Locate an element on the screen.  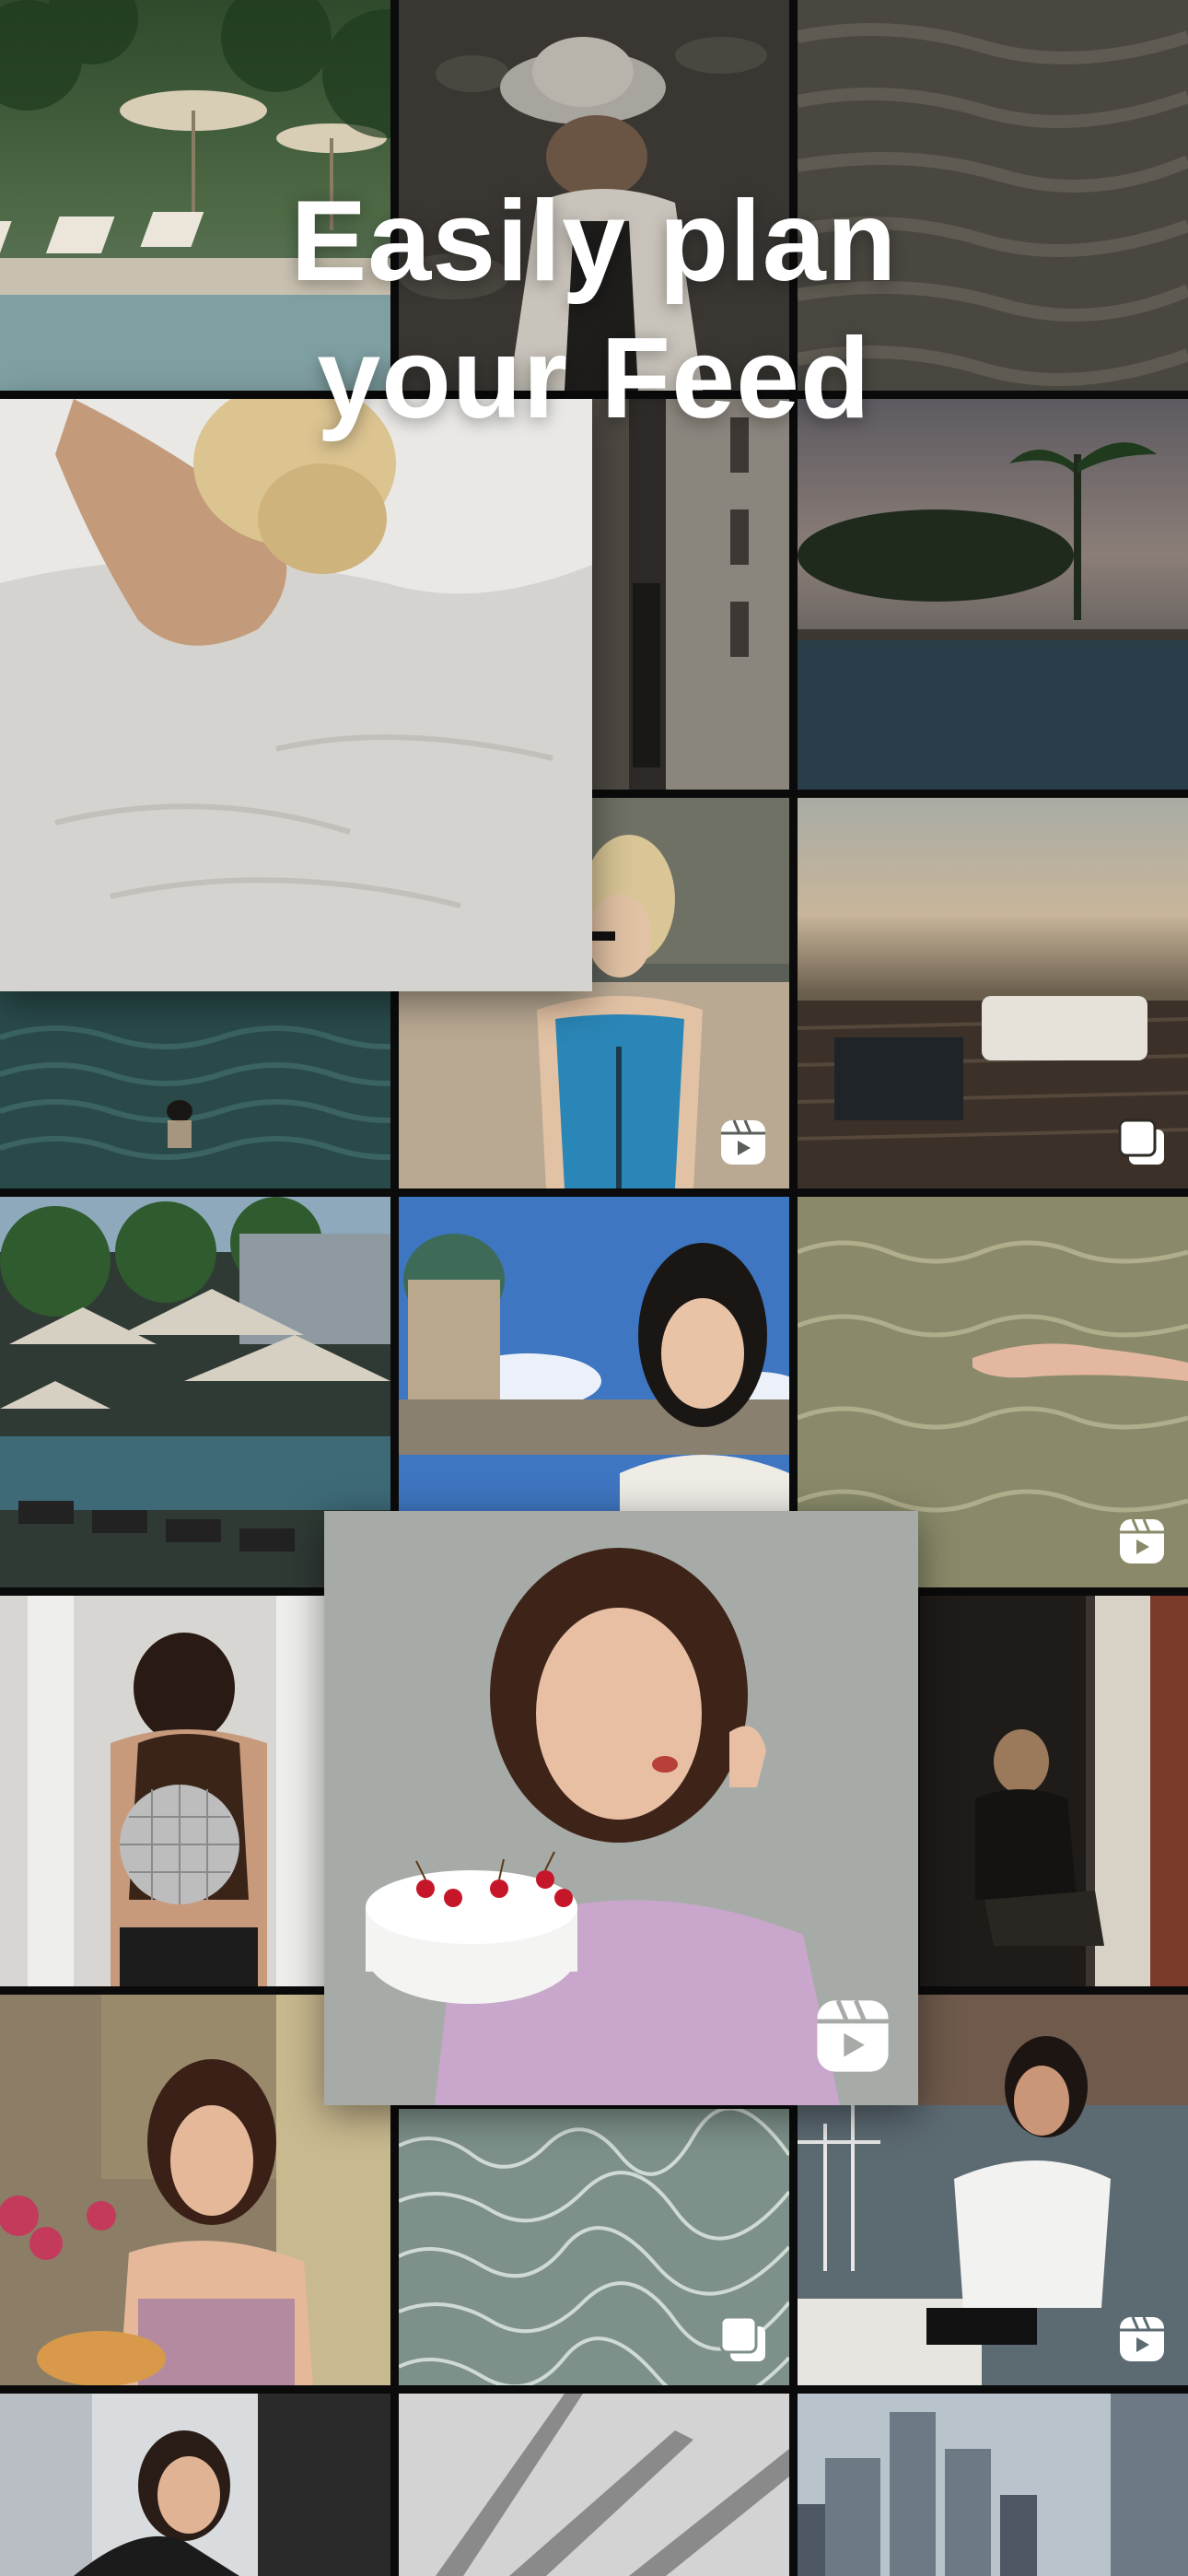
tile-water-caustics is located at coordinates (594, 2247).